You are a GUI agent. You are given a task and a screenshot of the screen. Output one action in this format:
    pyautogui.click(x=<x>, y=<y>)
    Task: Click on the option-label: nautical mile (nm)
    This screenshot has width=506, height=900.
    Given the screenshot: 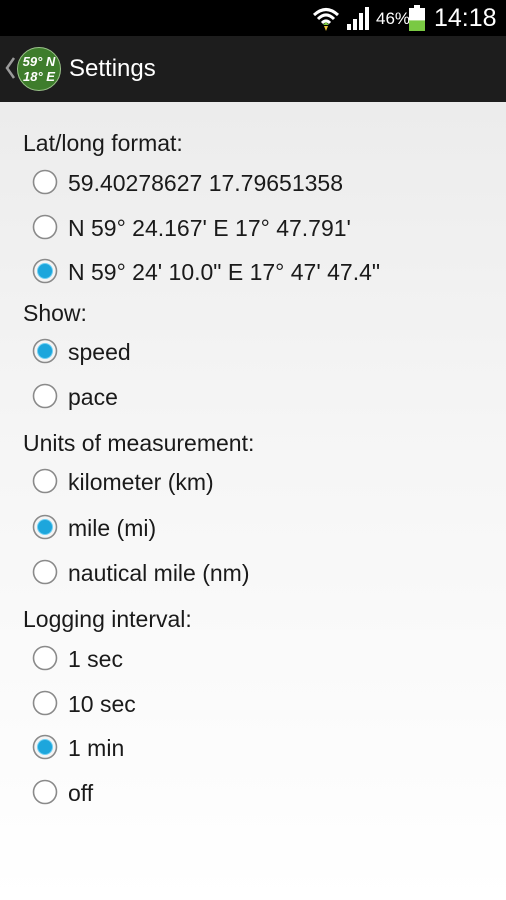 What is the action you would take?
    pyautogui.click(x=159, y=573)
    